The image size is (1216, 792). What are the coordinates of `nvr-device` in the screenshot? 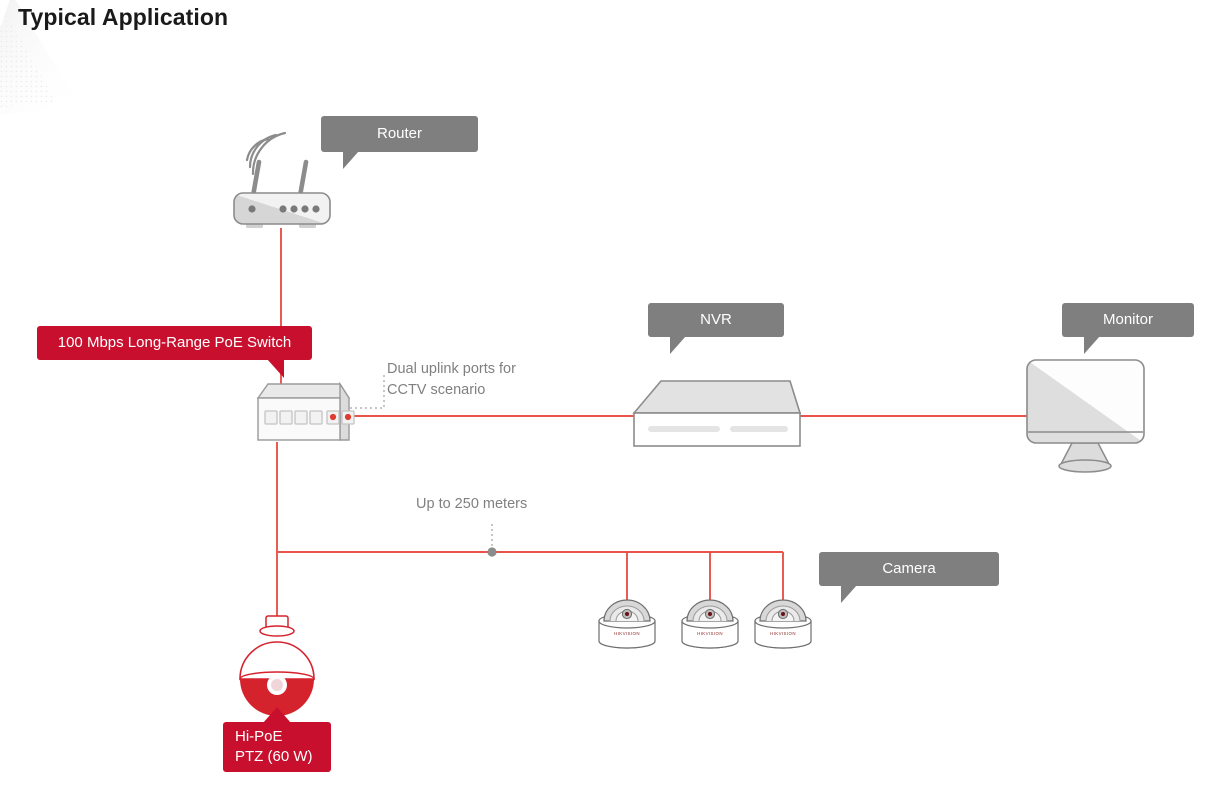 It's located at (717, 413).